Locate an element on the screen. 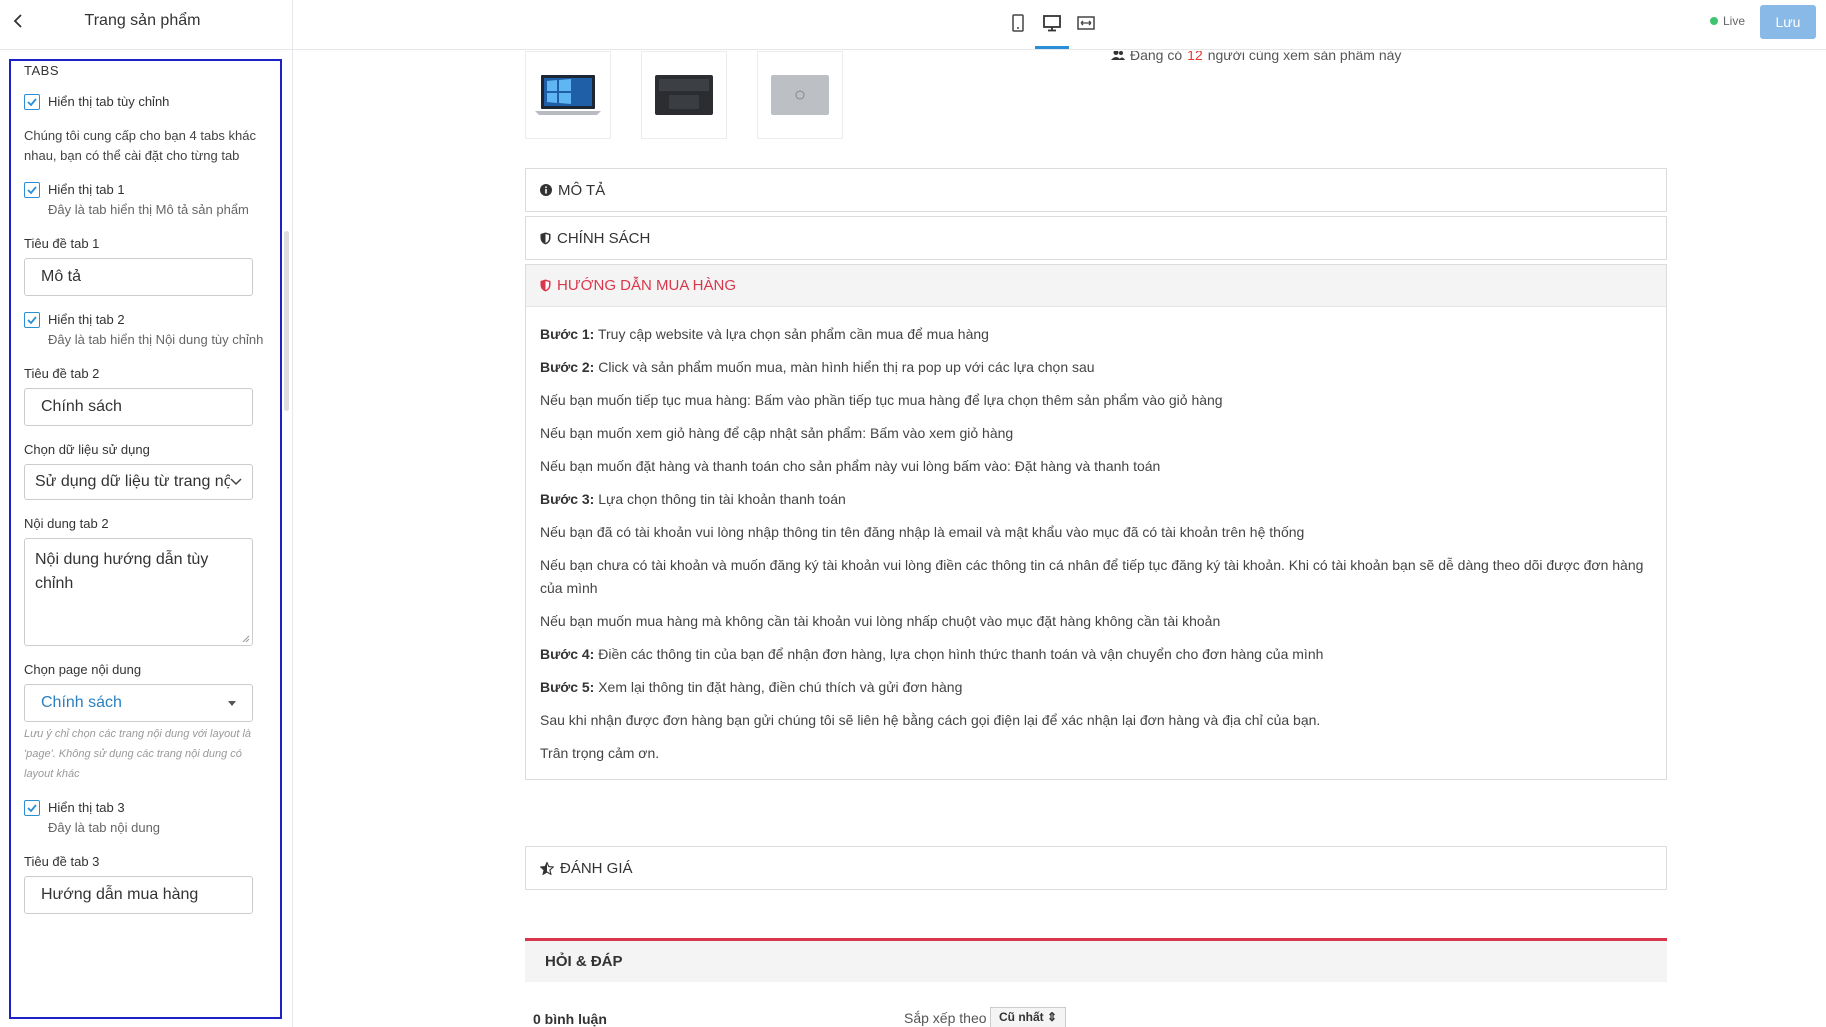  data-source-label: Chọn dữ liệu sử dụng is located at coordinates (87, 449).